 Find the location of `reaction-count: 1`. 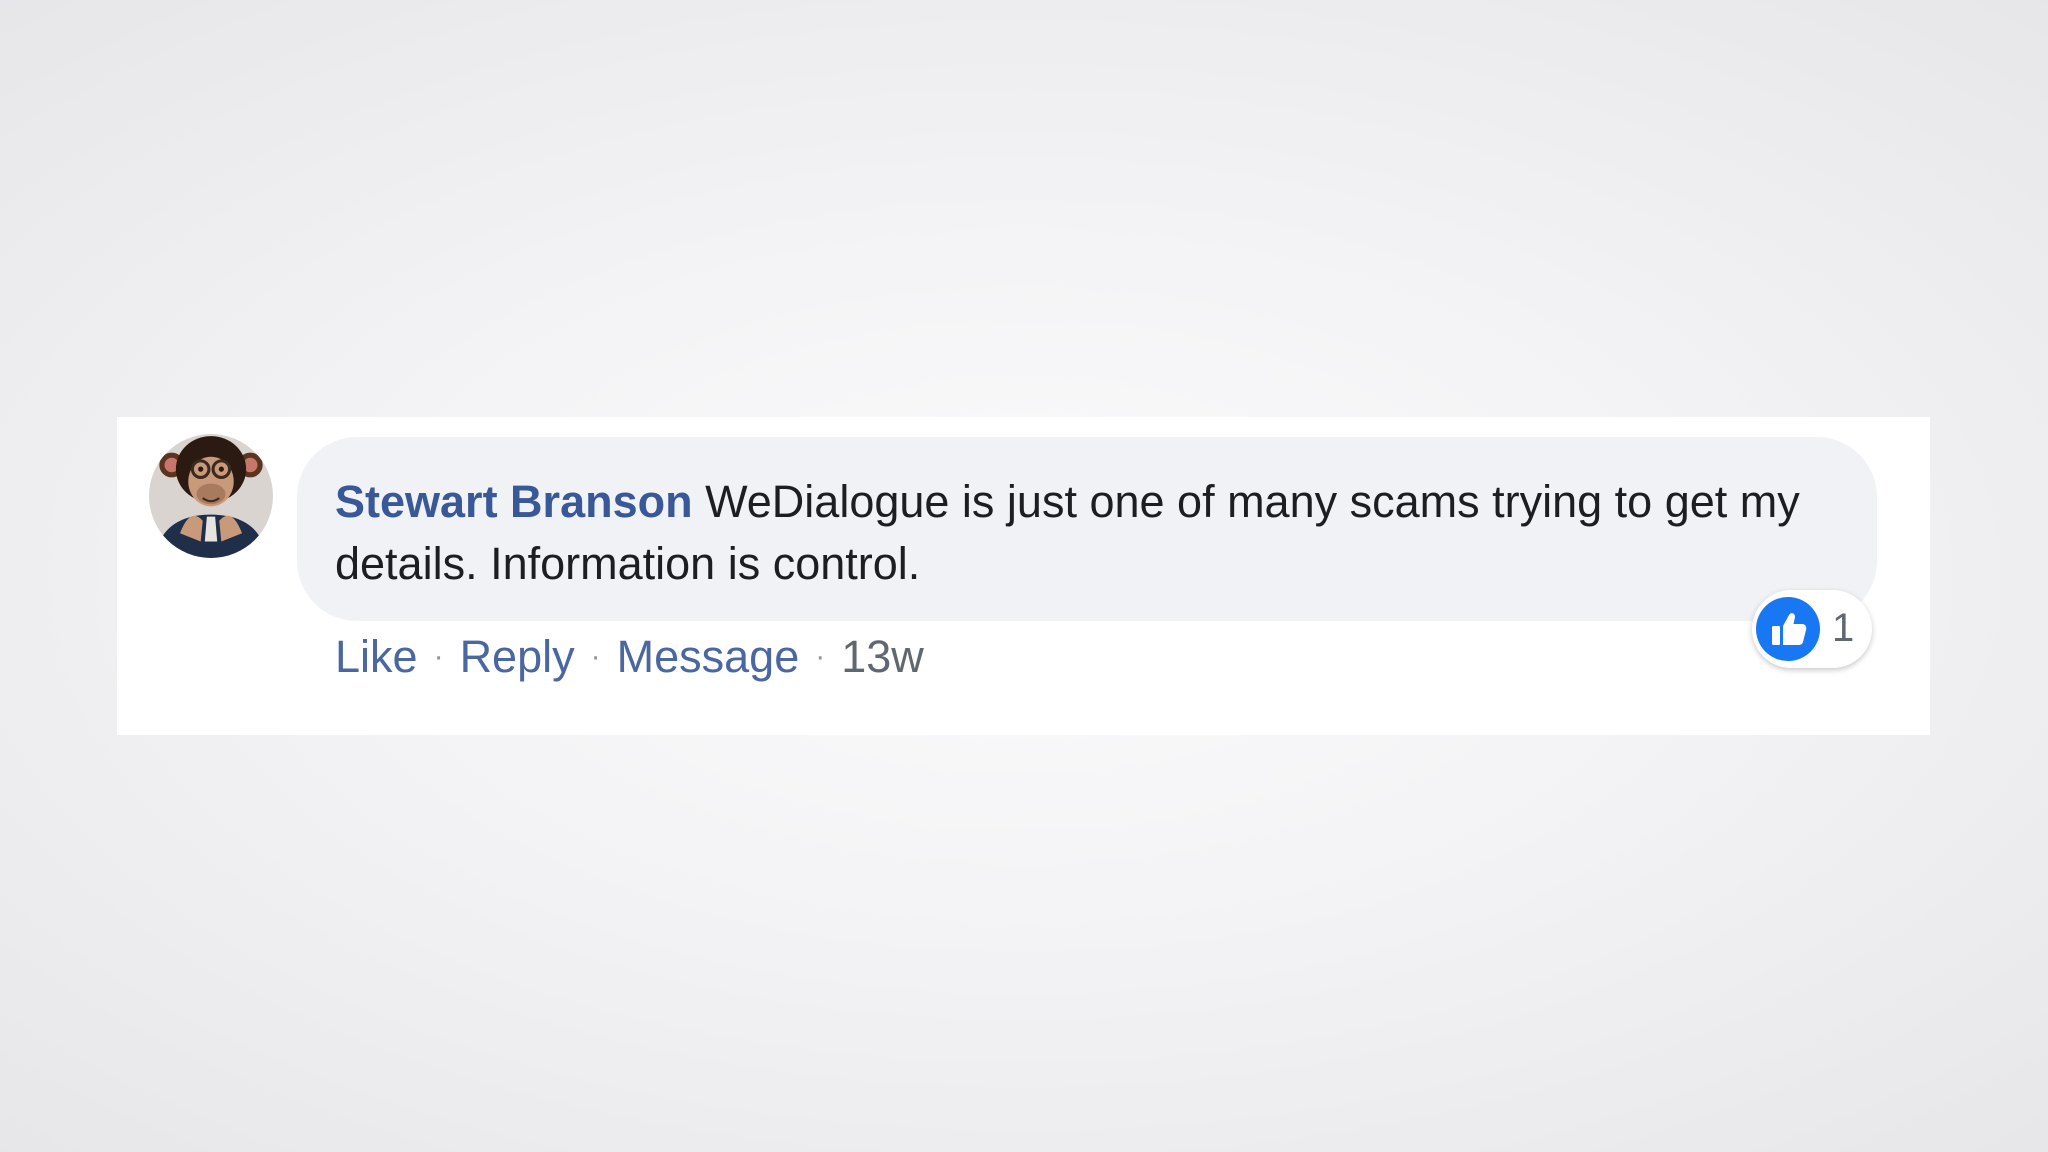

reaction-count: 1 is located at coordinates (1843, 628).